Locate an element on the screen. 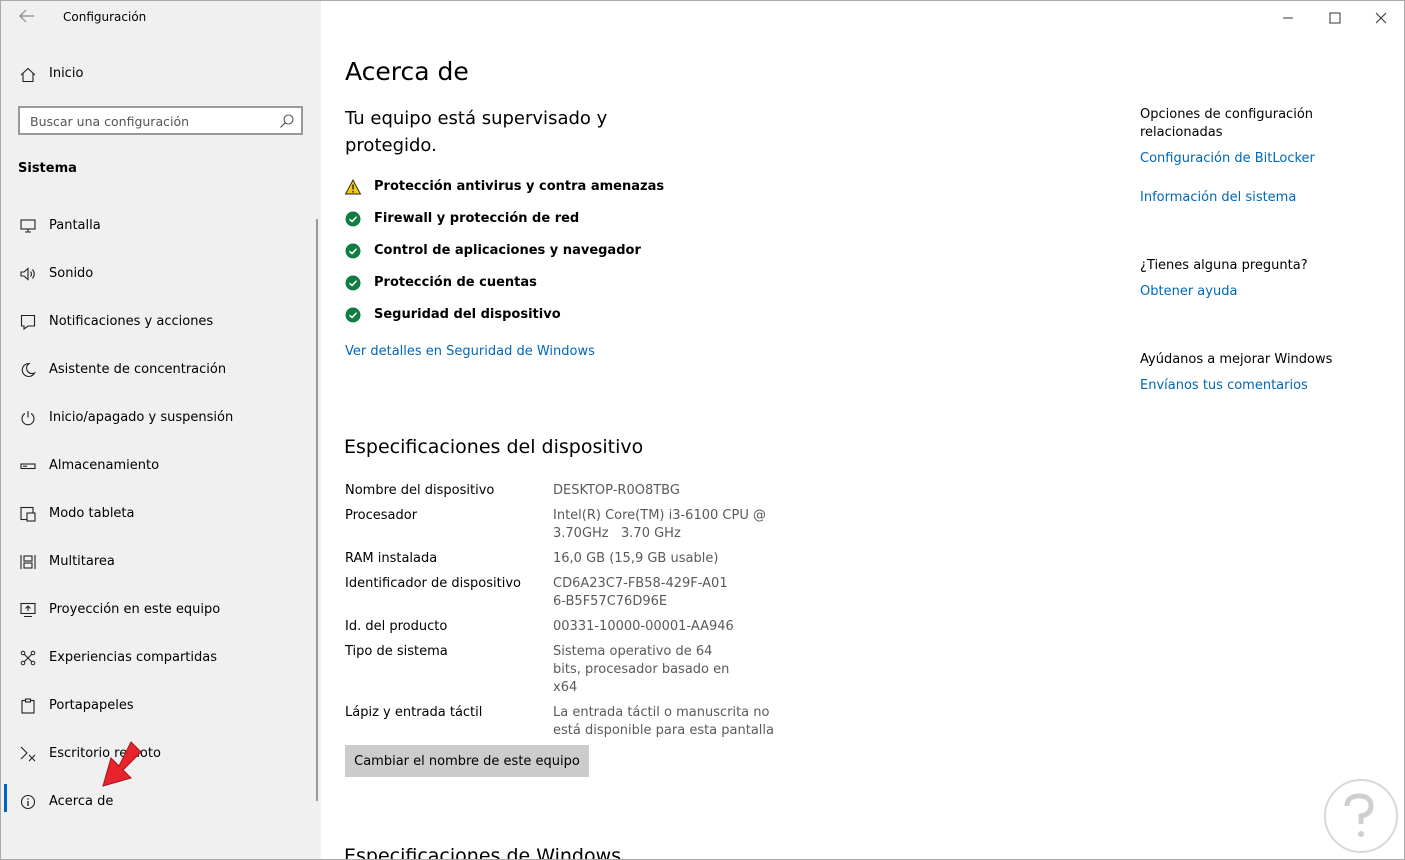  display-icon is located at coordinates (28, 226).